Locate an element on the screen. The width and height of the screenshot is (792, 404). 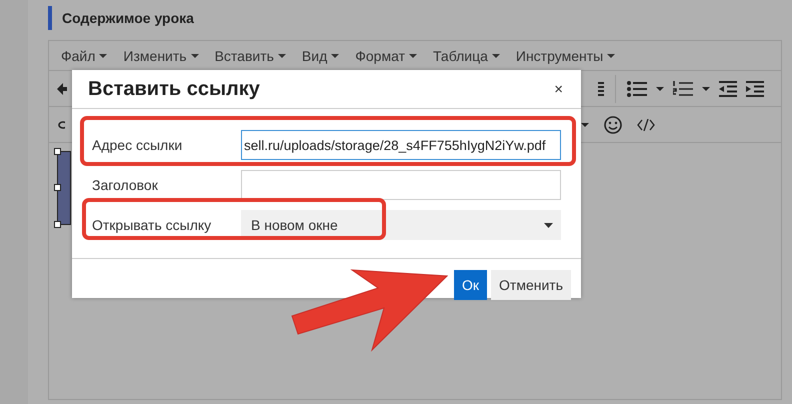
code-icon is located at coordinates (646, 124).